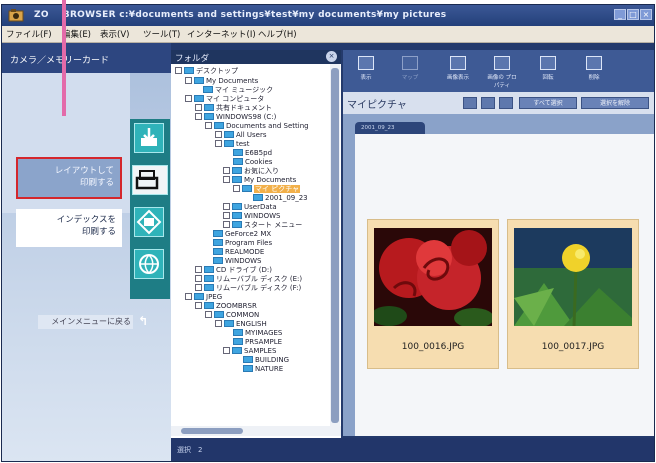  What do you see at coordinates (470, 103) in the screenshot?
I see `thumbnail-size-icon` at bounding box center [470, 103].